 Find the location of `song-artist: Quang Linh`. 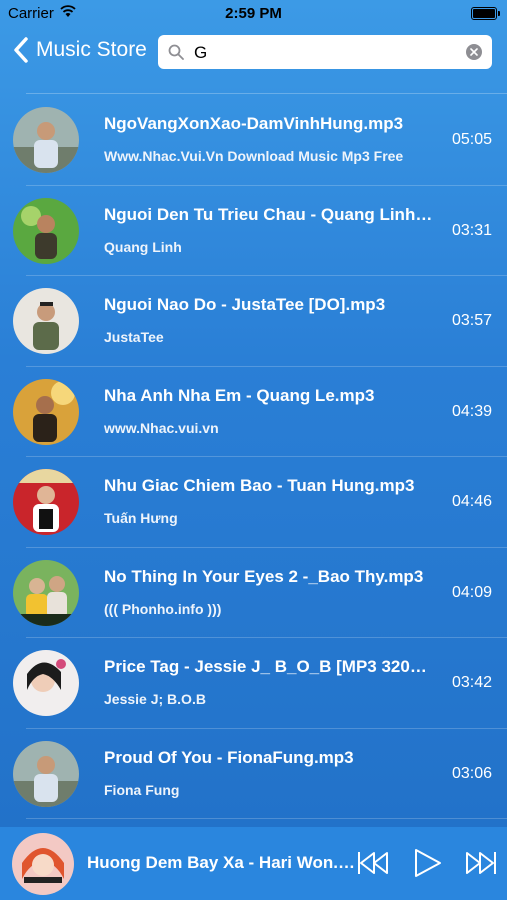

song-artist: Quang Linh is located at coordinates (143, 246).